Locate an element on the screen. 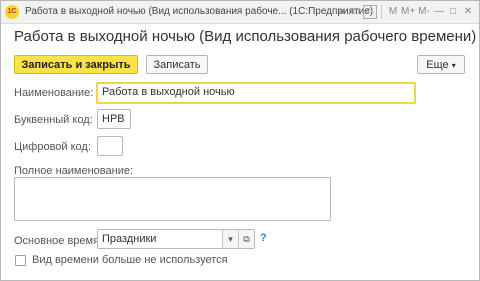  copy-icon: ▭ is located at coordinates (355, 12).